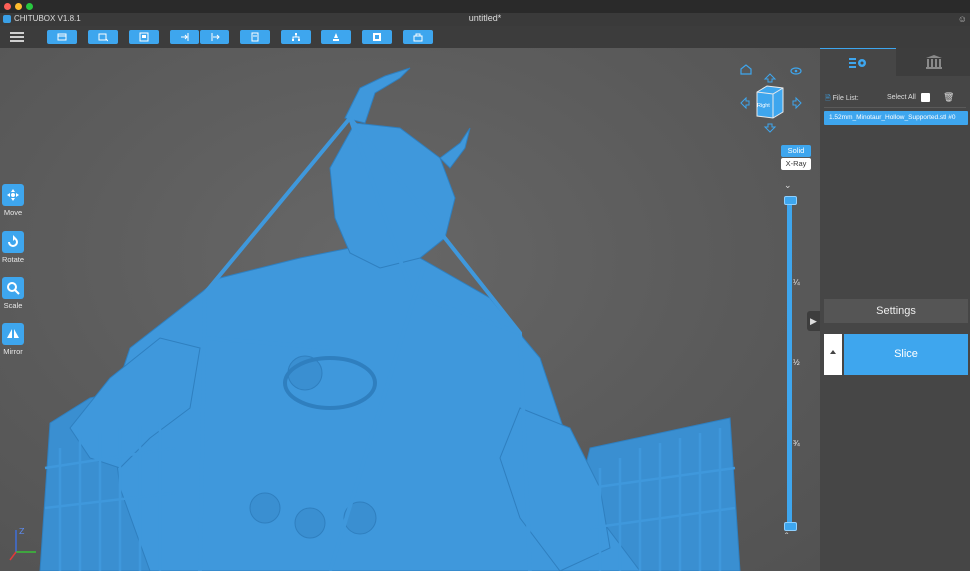  What do you see at coordinates (901, 97) in the screenshot?
I see `select-all-label: Select All` at bounding box center [901, 97].